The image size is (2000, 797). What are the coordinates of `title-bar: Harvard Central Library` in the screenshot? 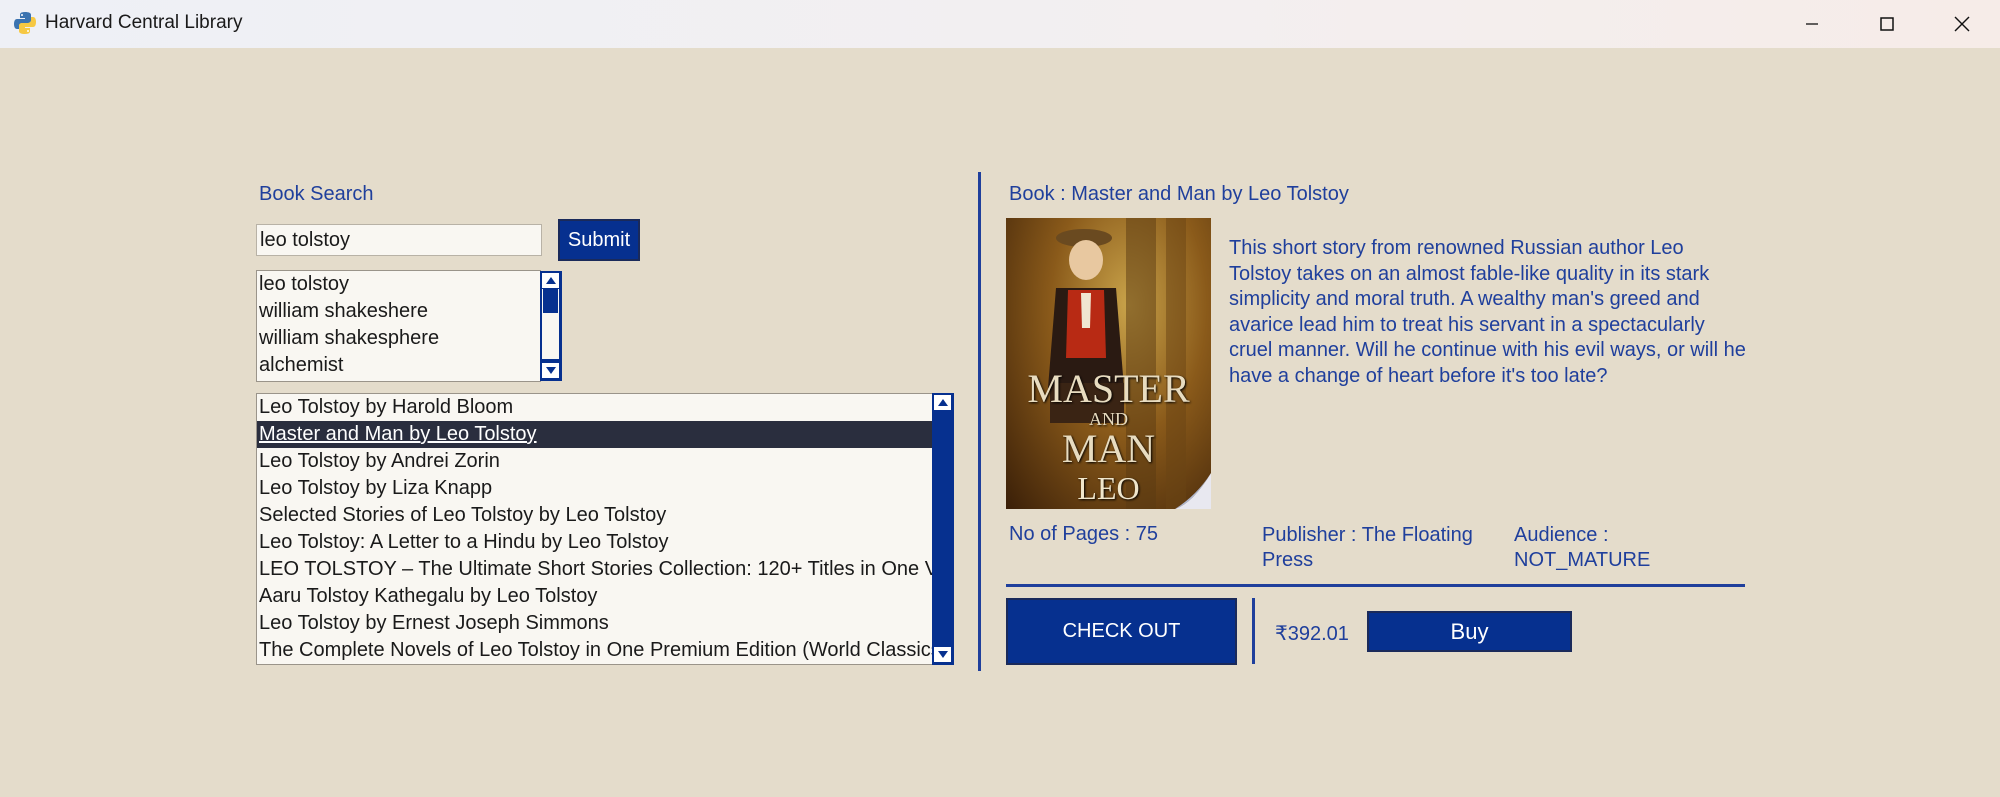 It's located at (1000, 24).